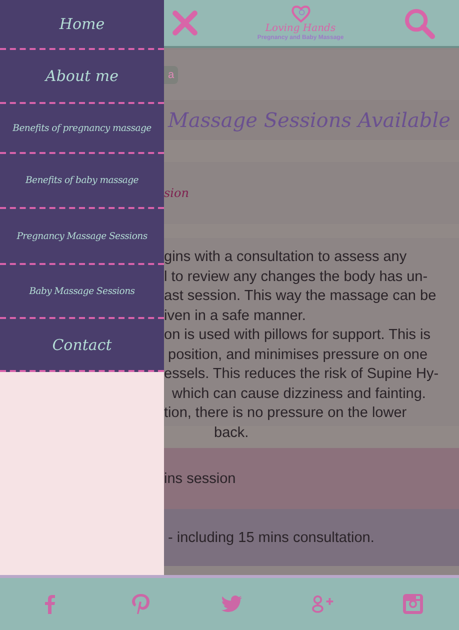  I want to click on instagram-icon, so click(413, 604).